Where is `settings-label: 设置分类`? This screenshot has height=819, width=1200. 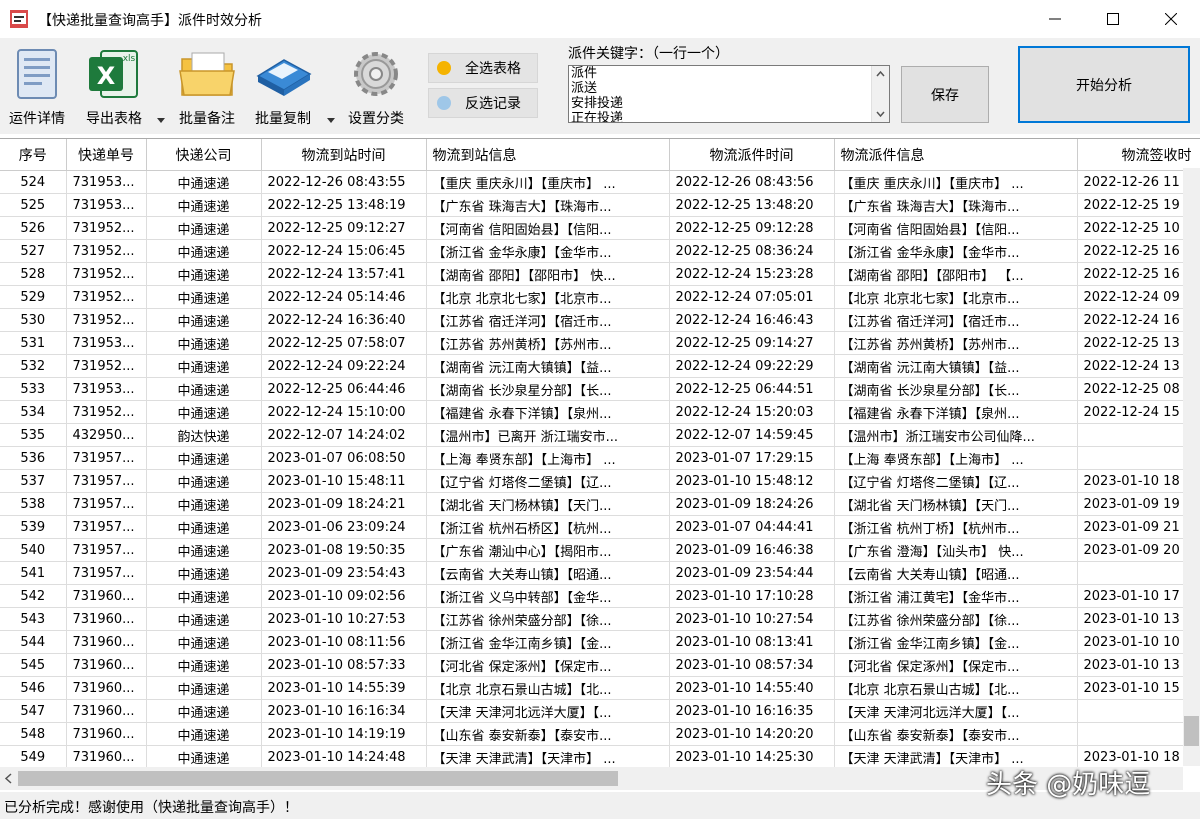
settings-label: 设置分类 is located at coordinates (376, 119).